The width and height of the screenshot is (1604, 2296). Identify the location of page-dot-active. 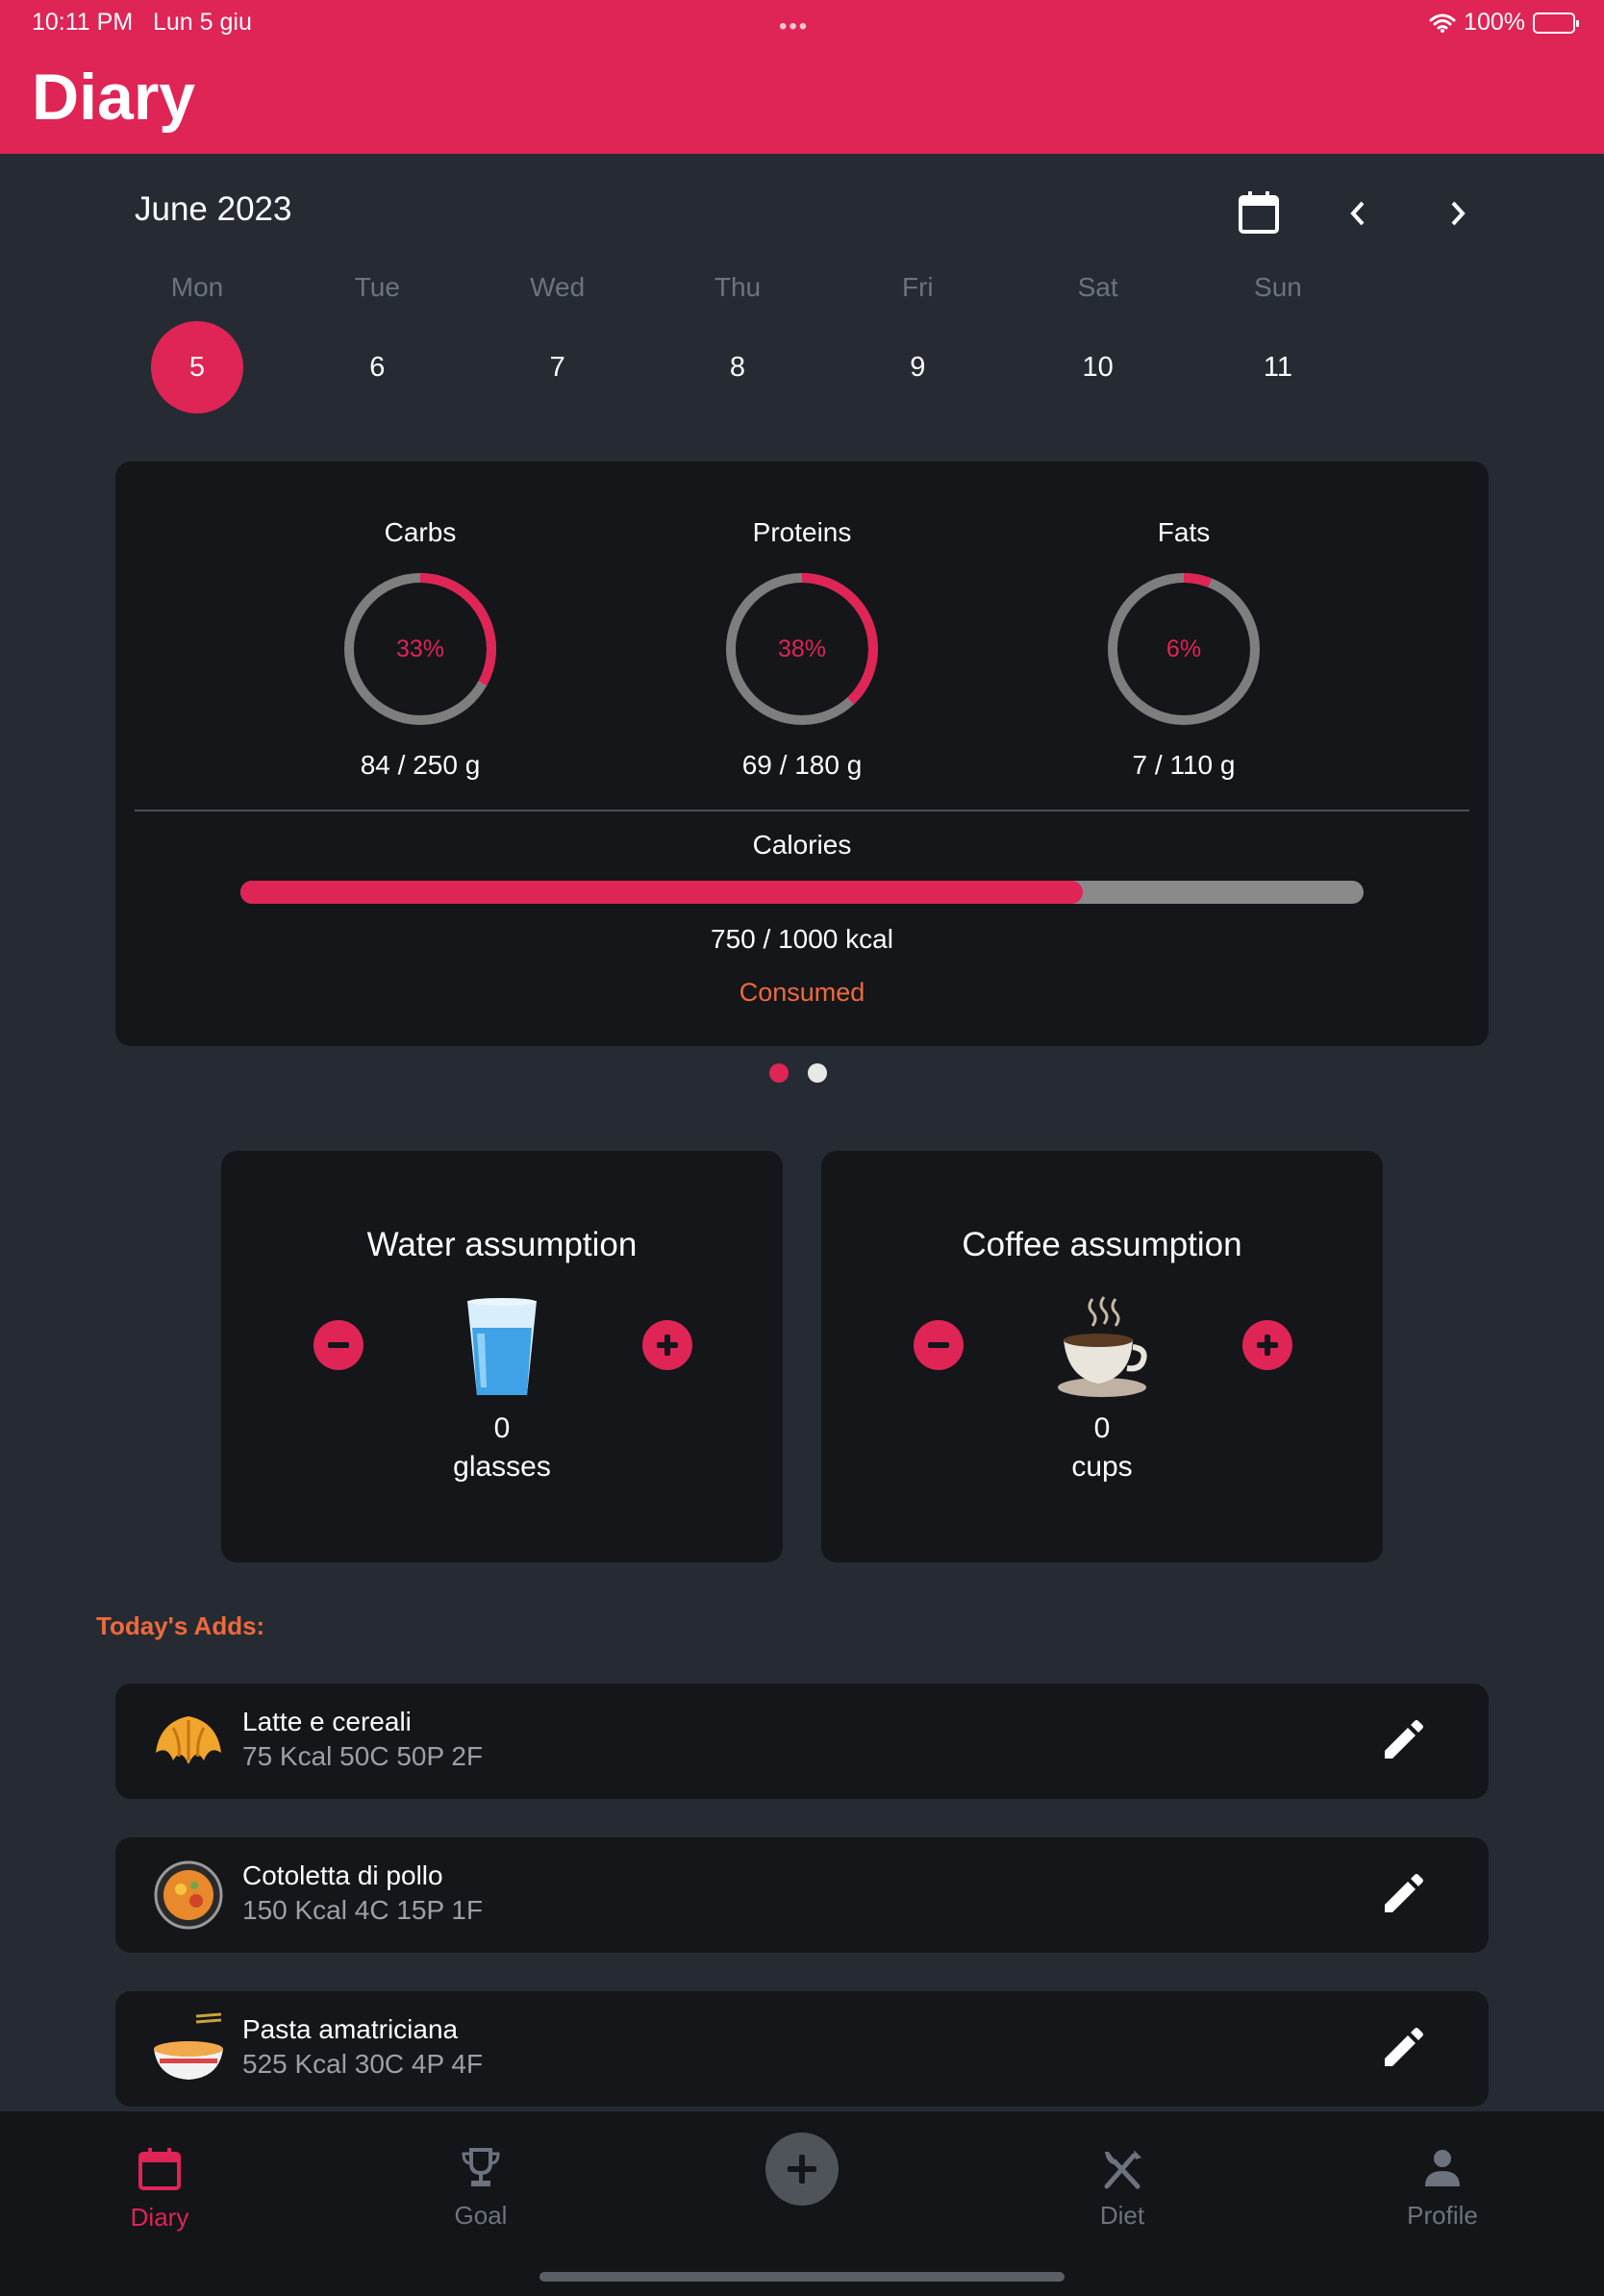
(779, 1073).